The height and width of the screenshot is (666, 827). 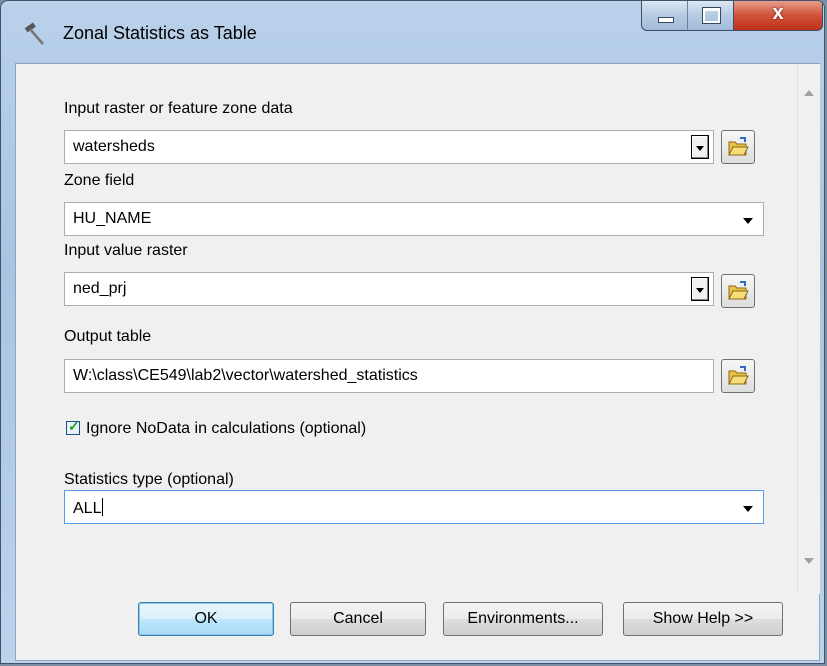 I want to click on input-zone-value: watersheds, so click(x=114, y=146).